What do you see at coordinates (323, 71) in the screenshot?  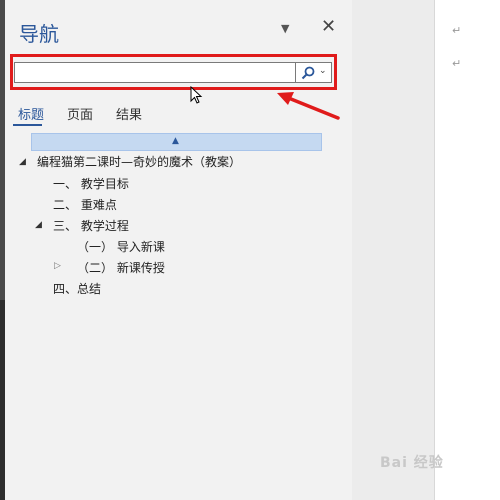 I see `chevron-down-icon: ⌄` at bounding box center [323, 71].